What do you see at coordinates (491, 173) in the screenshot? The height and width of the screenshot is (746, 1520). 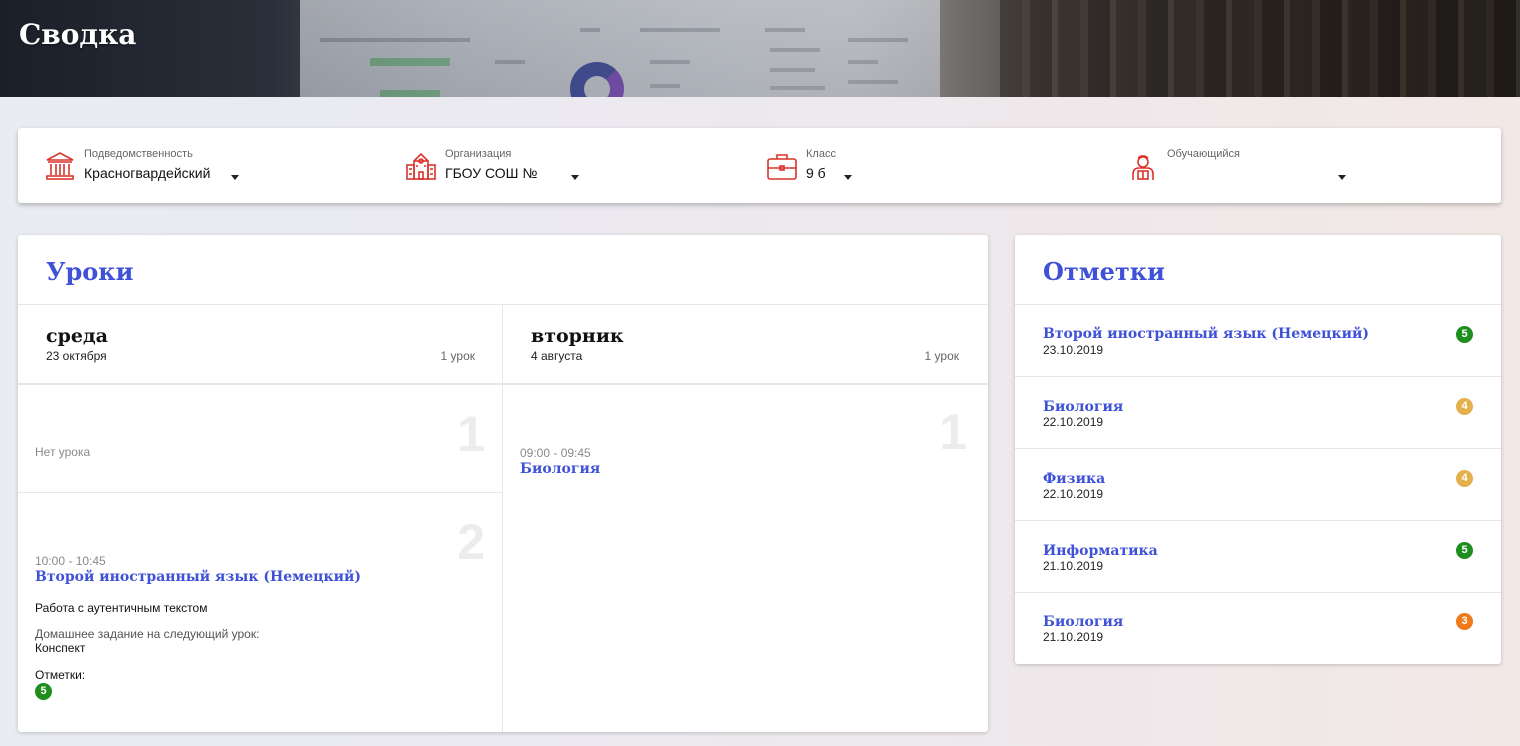 I see `organization-value: ГБОУ СОШ №` at bounding box center [491, 173].